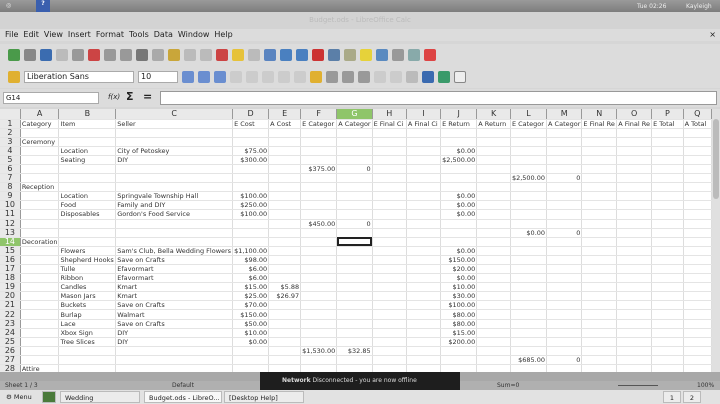 This screenshot has height=404, width=720. I want to click on cell-P2, so click(667, 133).